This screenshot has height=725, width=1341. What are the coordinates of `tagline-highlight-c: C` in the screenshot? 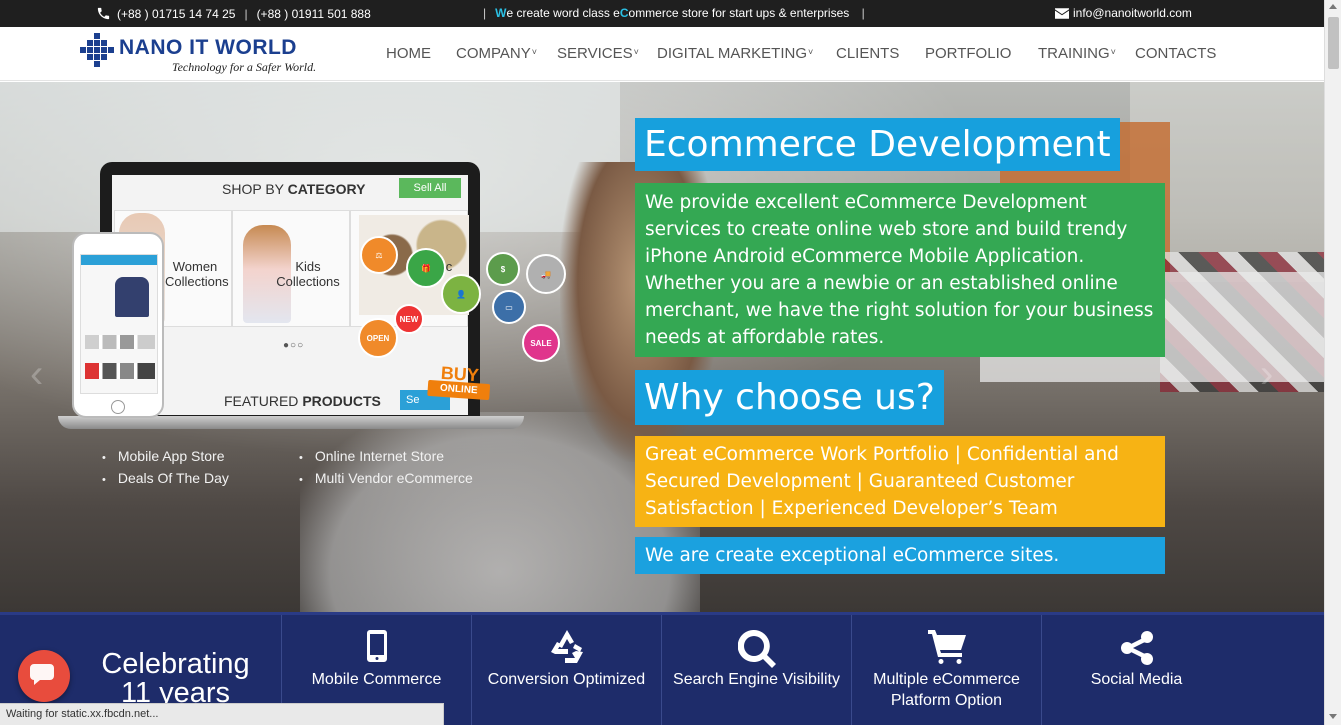 It's located at (624, 13).